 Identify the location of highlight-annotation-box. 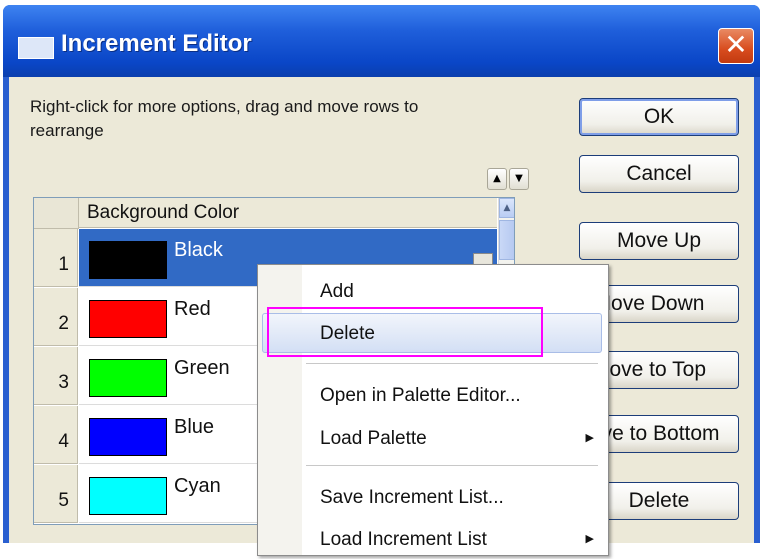
(405, 332).